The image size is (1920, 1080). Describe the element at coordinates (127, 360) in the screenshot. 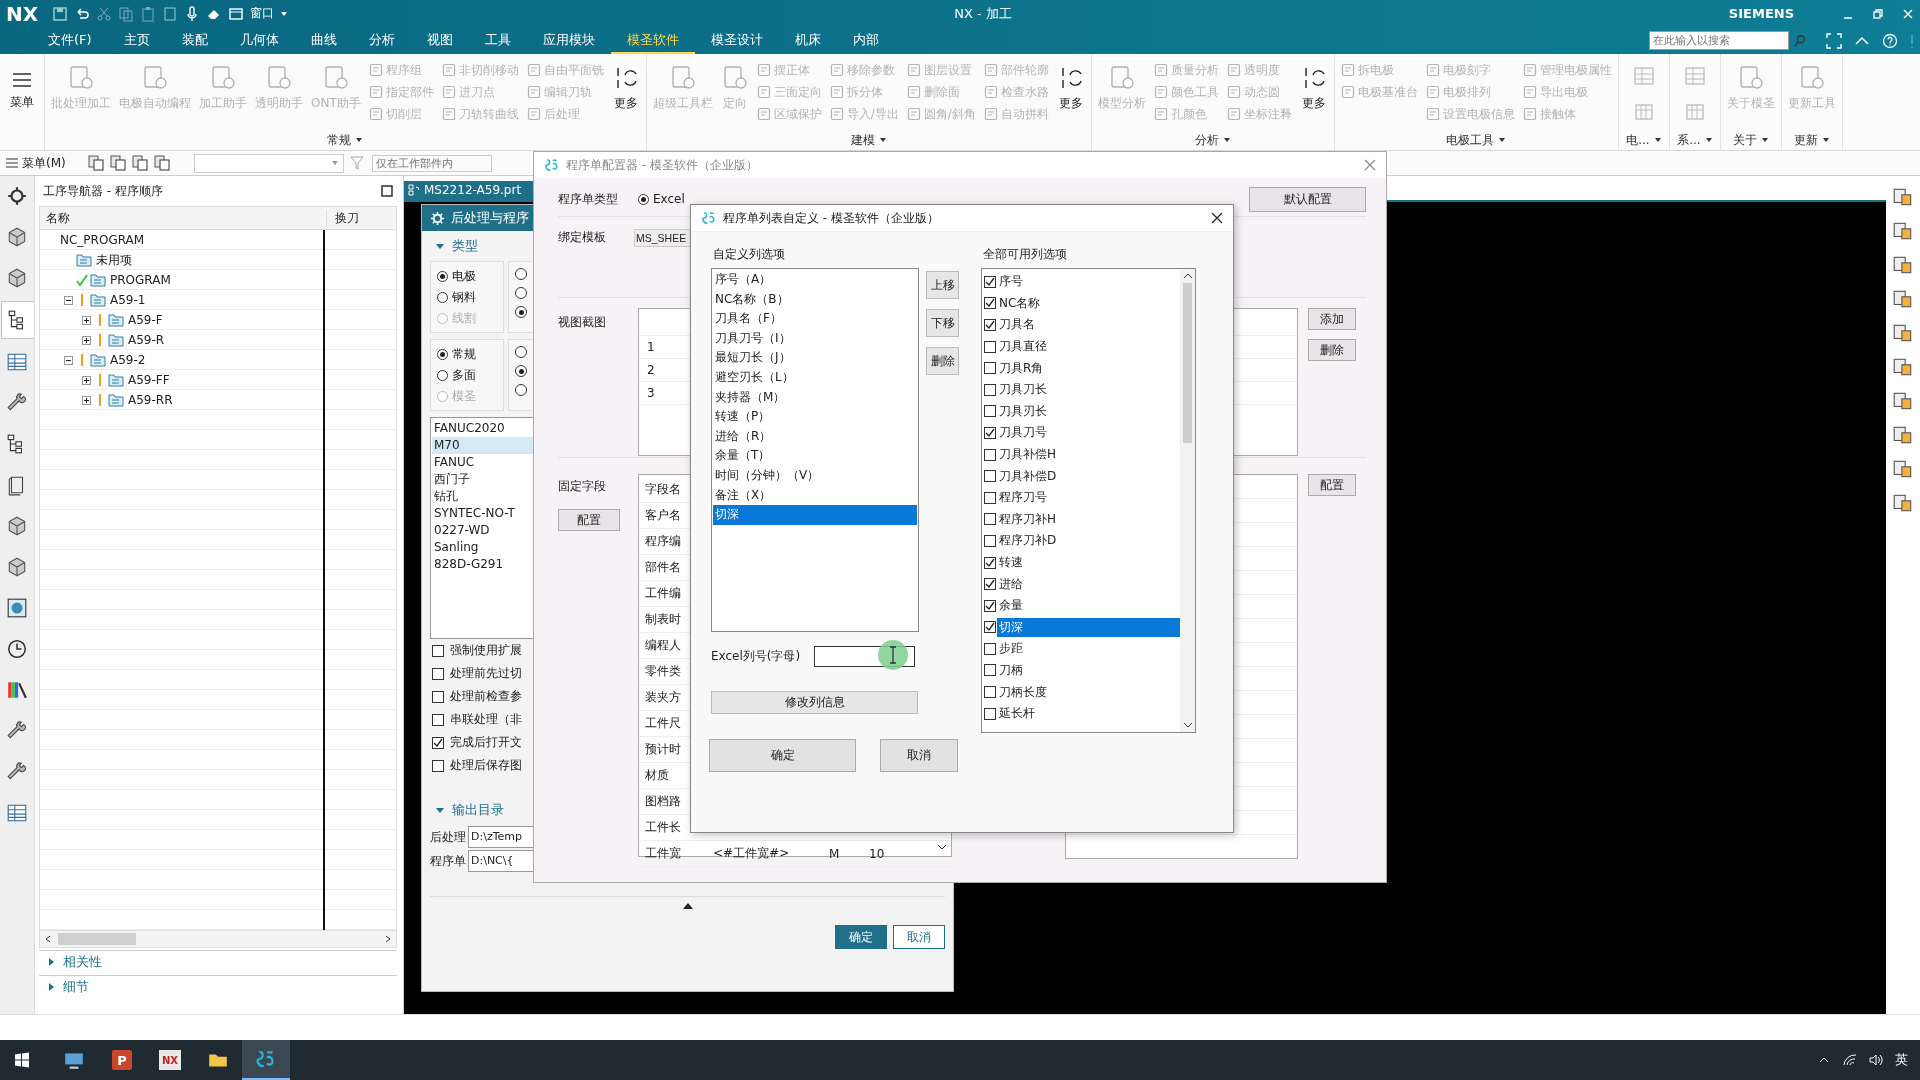

I see `tree-item: A59-2` at that location.